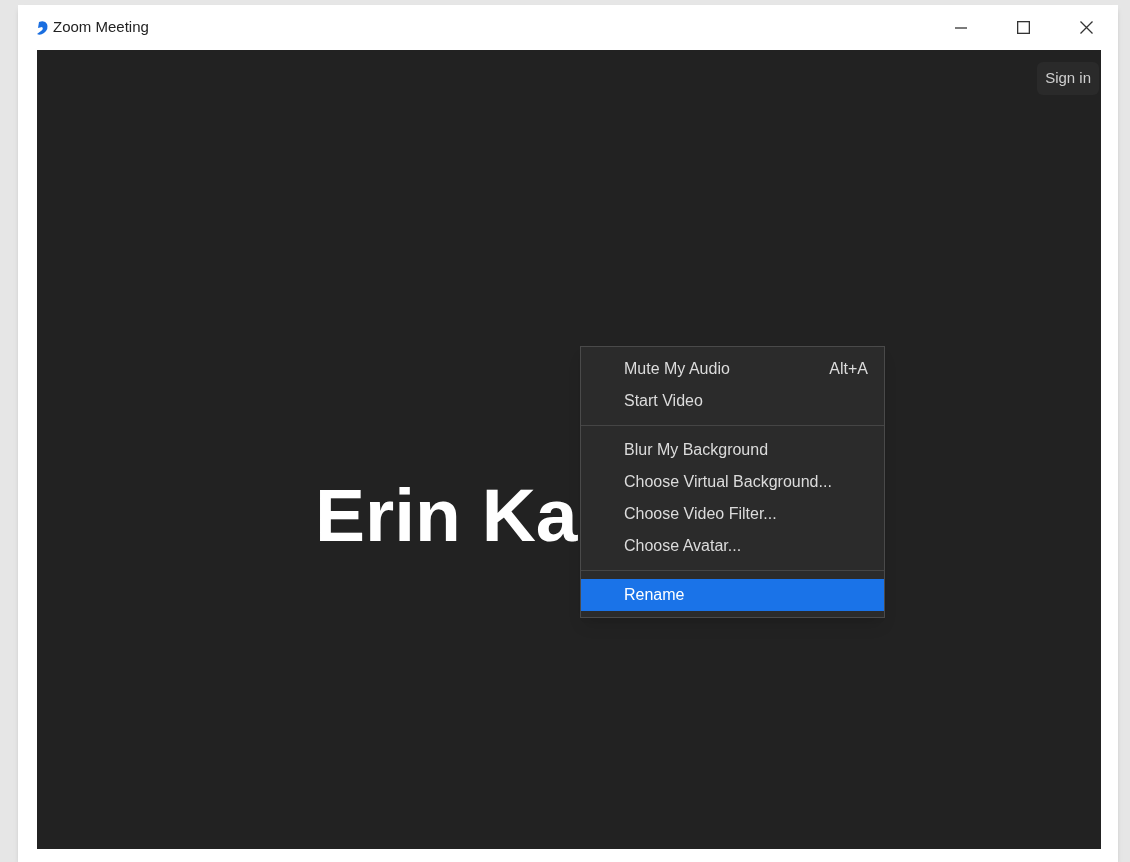 This screenshot has height=862, width=1130. I want to click on maximize-icon, so click(1023, 27).